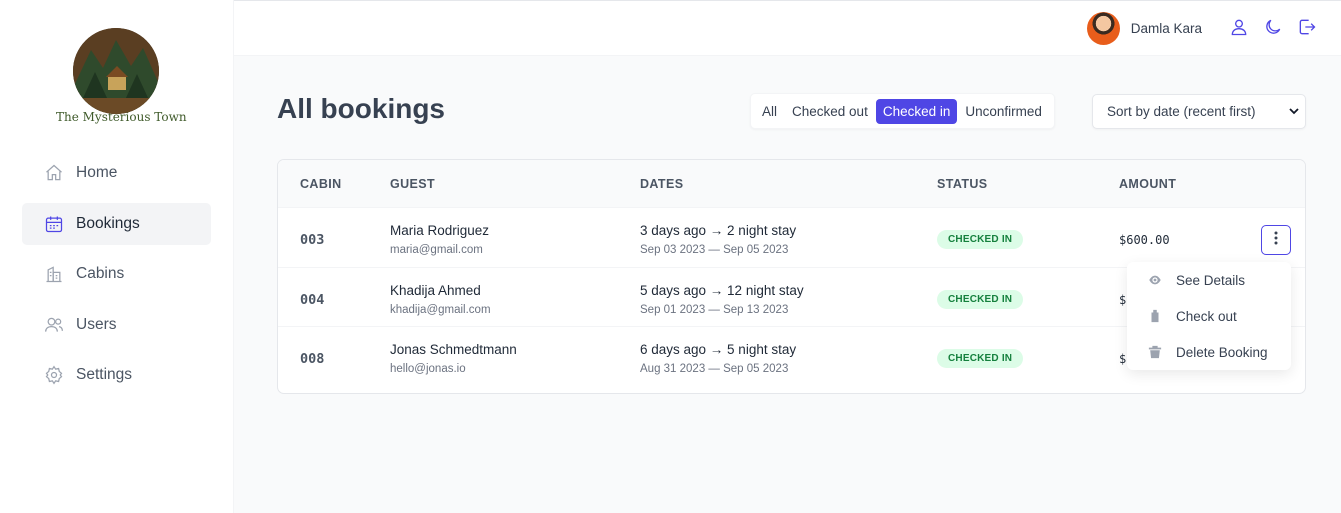 Image resolution: width=1341 pixels, height=513 pixels. What do you see at coordinates (1148, 184) in the screenshot?
I see `column-header-amount: AMOUNT` at bounding box center [1148, 184].